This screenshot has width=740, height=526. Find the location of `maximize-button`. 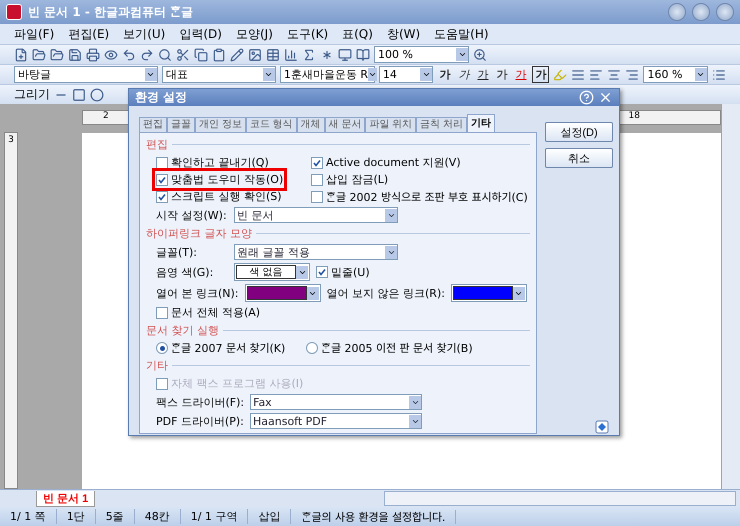

maximize-button is located at coordinates (701, 12).